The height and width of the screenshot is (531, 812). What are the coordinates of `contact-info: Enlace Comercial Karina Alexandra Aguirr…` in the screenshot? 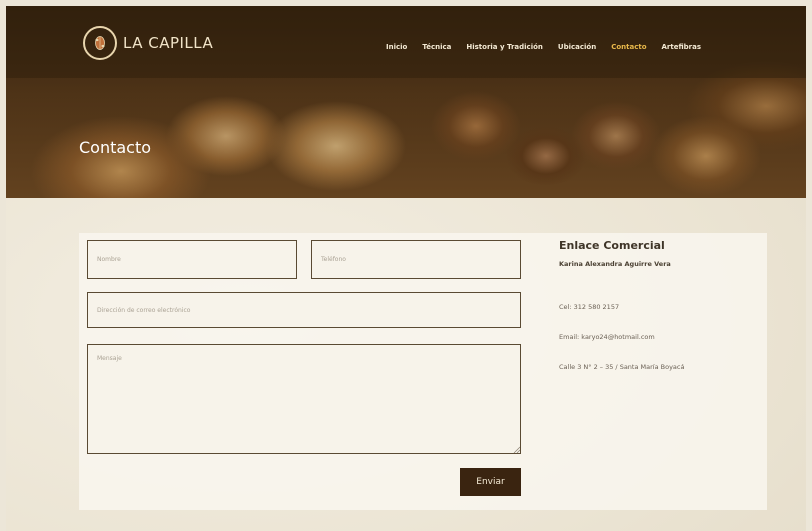 It's located at (659, 305).